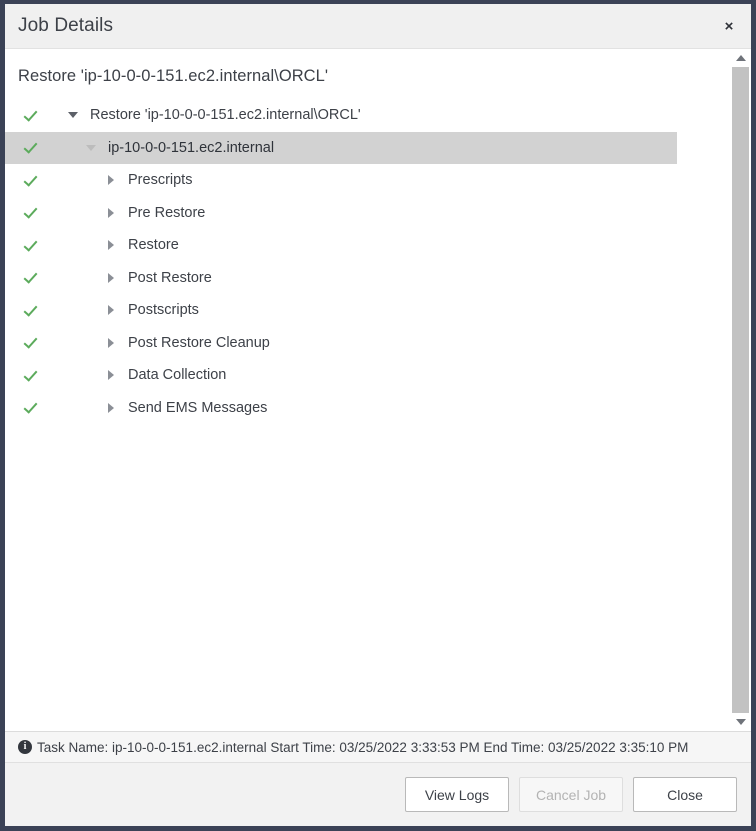 The image size is (756, 831). Describe the element at coordinates (367, 343) in the screenshot. I see `tree-row: Post Restore Cleanup` at that location.